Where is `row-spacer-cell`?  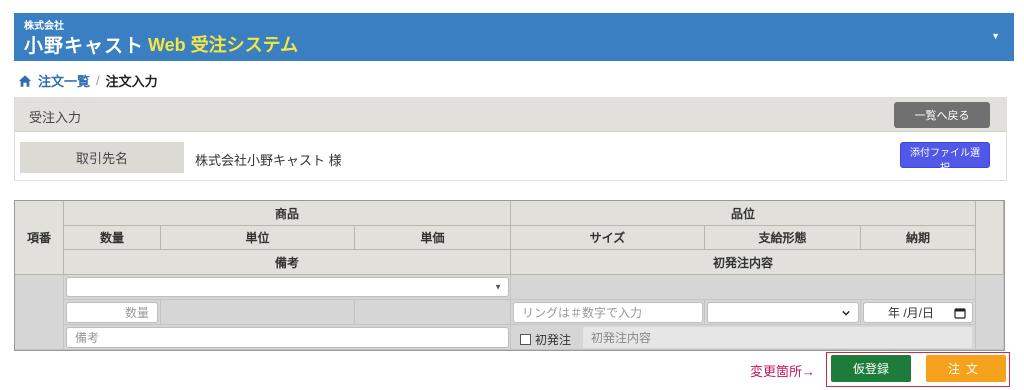
row-spacer-cell is located at coordinates (990, 312).